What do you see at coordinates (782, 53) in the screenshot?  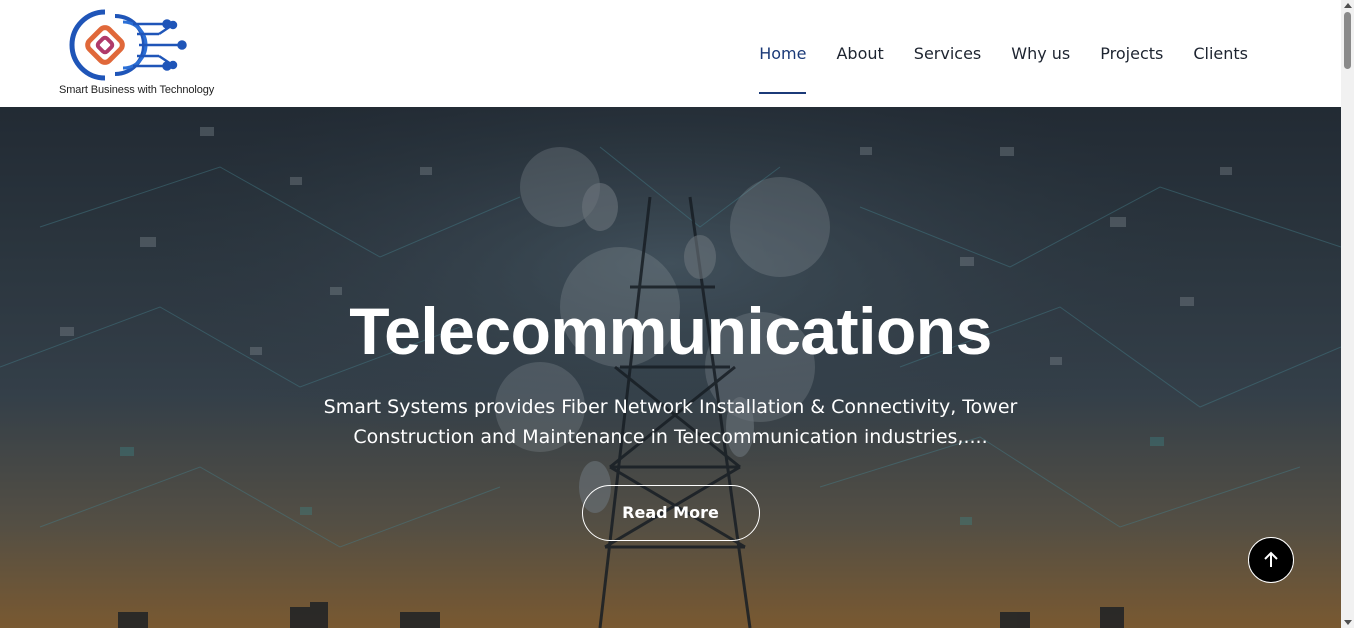 I see `nav-home: Home` at bounding box center [782, 53].